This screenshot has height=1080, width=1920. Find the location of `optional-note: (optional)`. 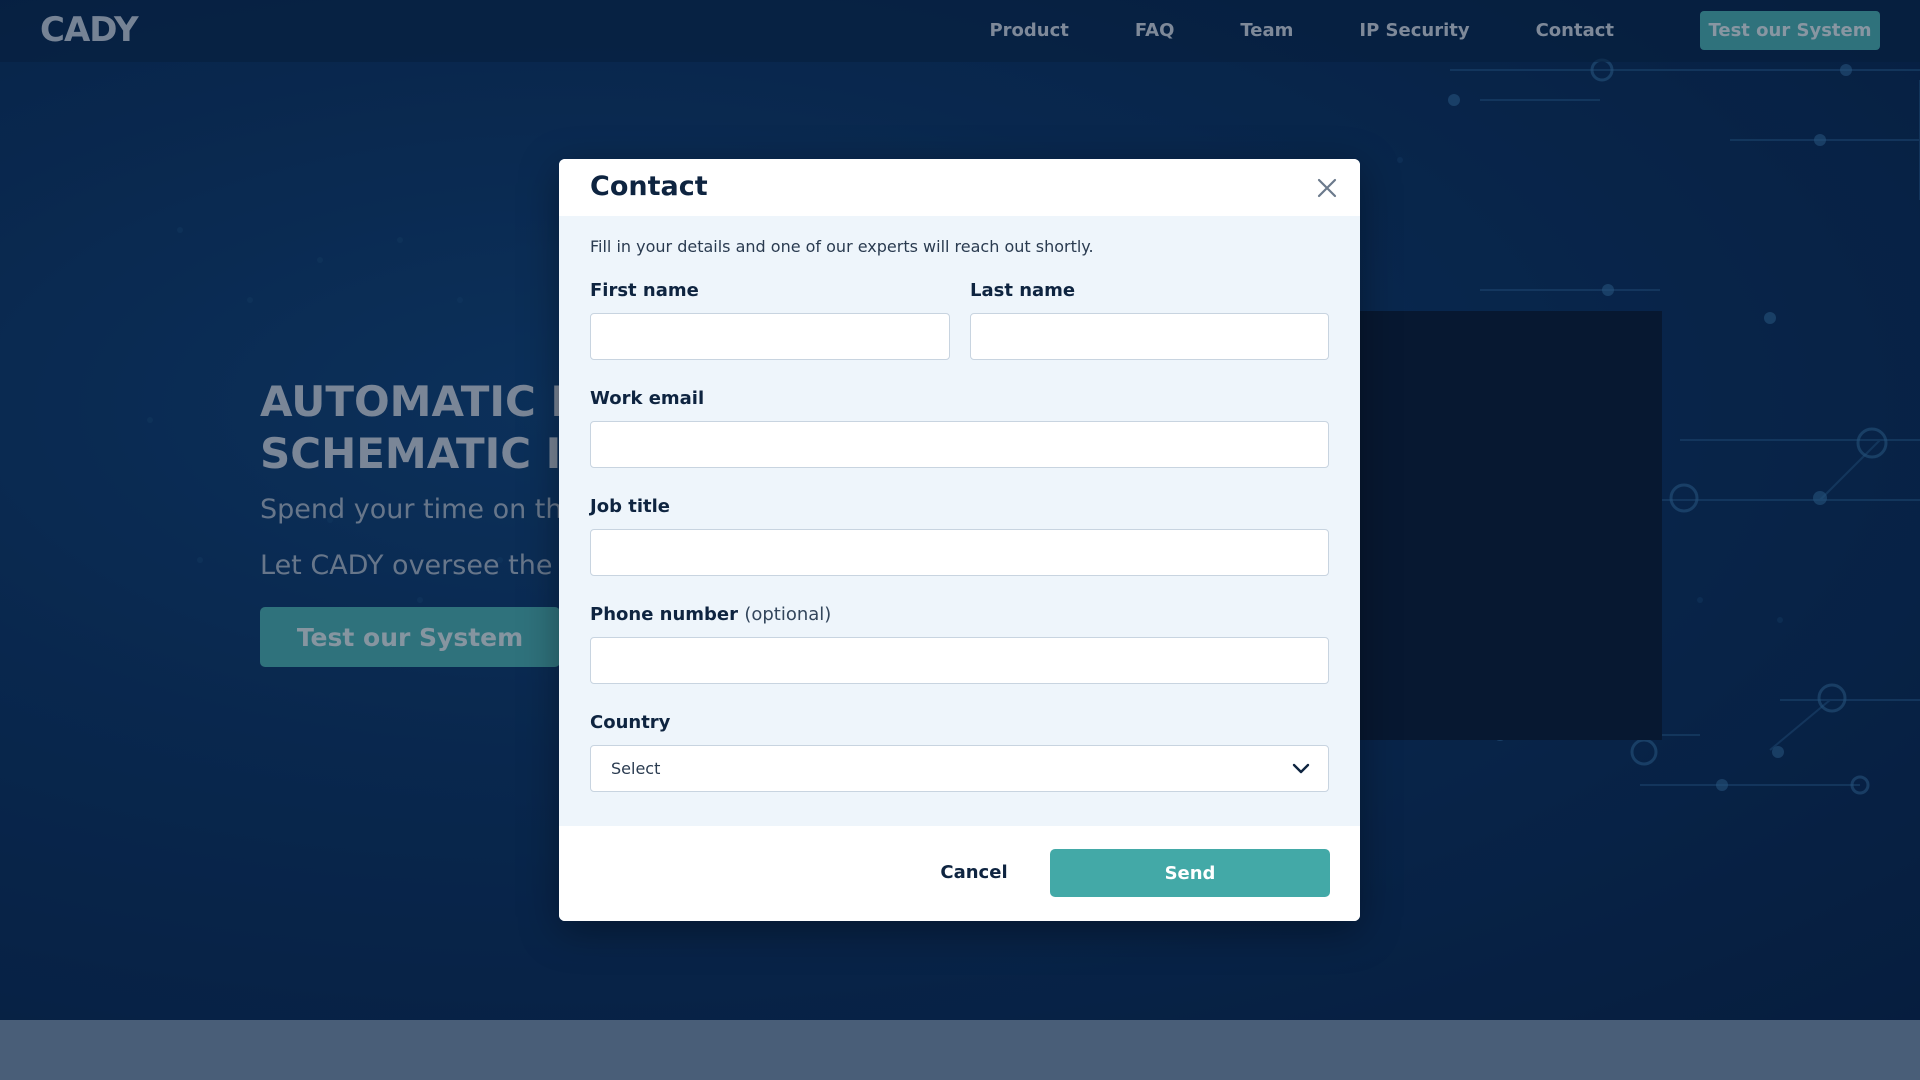

optional-note: (optional) is located at coordinates (788, 614).